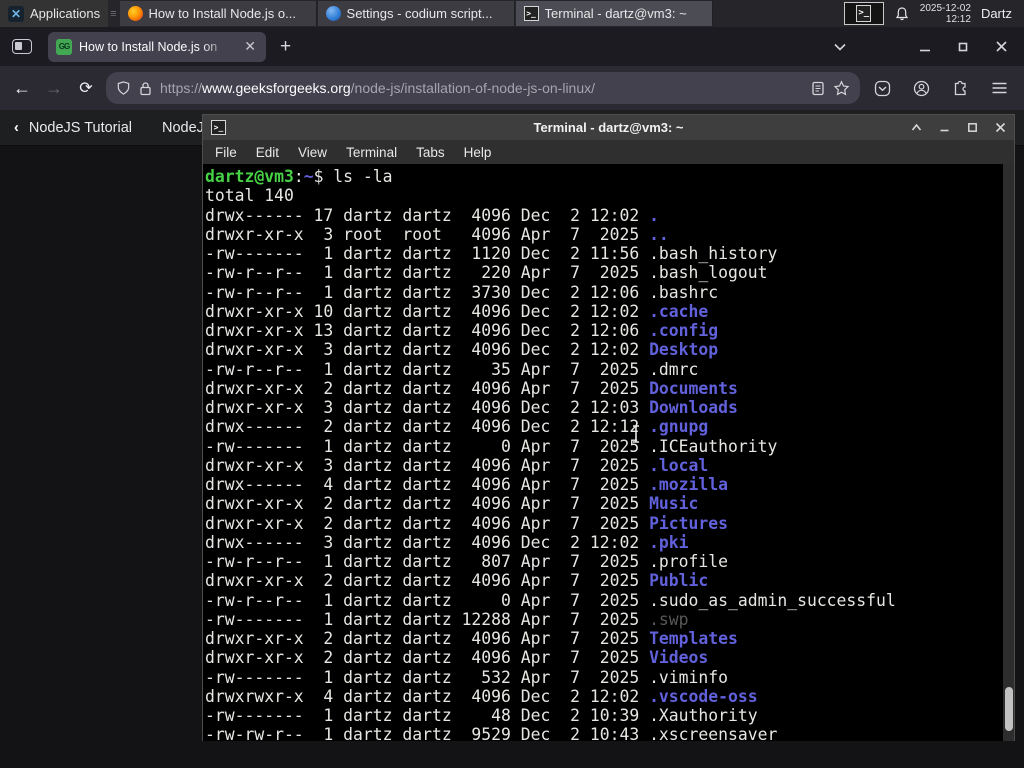 The height and width of the screenshot is (768, 1024). I want to click on list-tabs-chevron-icon, so click(840, 47).